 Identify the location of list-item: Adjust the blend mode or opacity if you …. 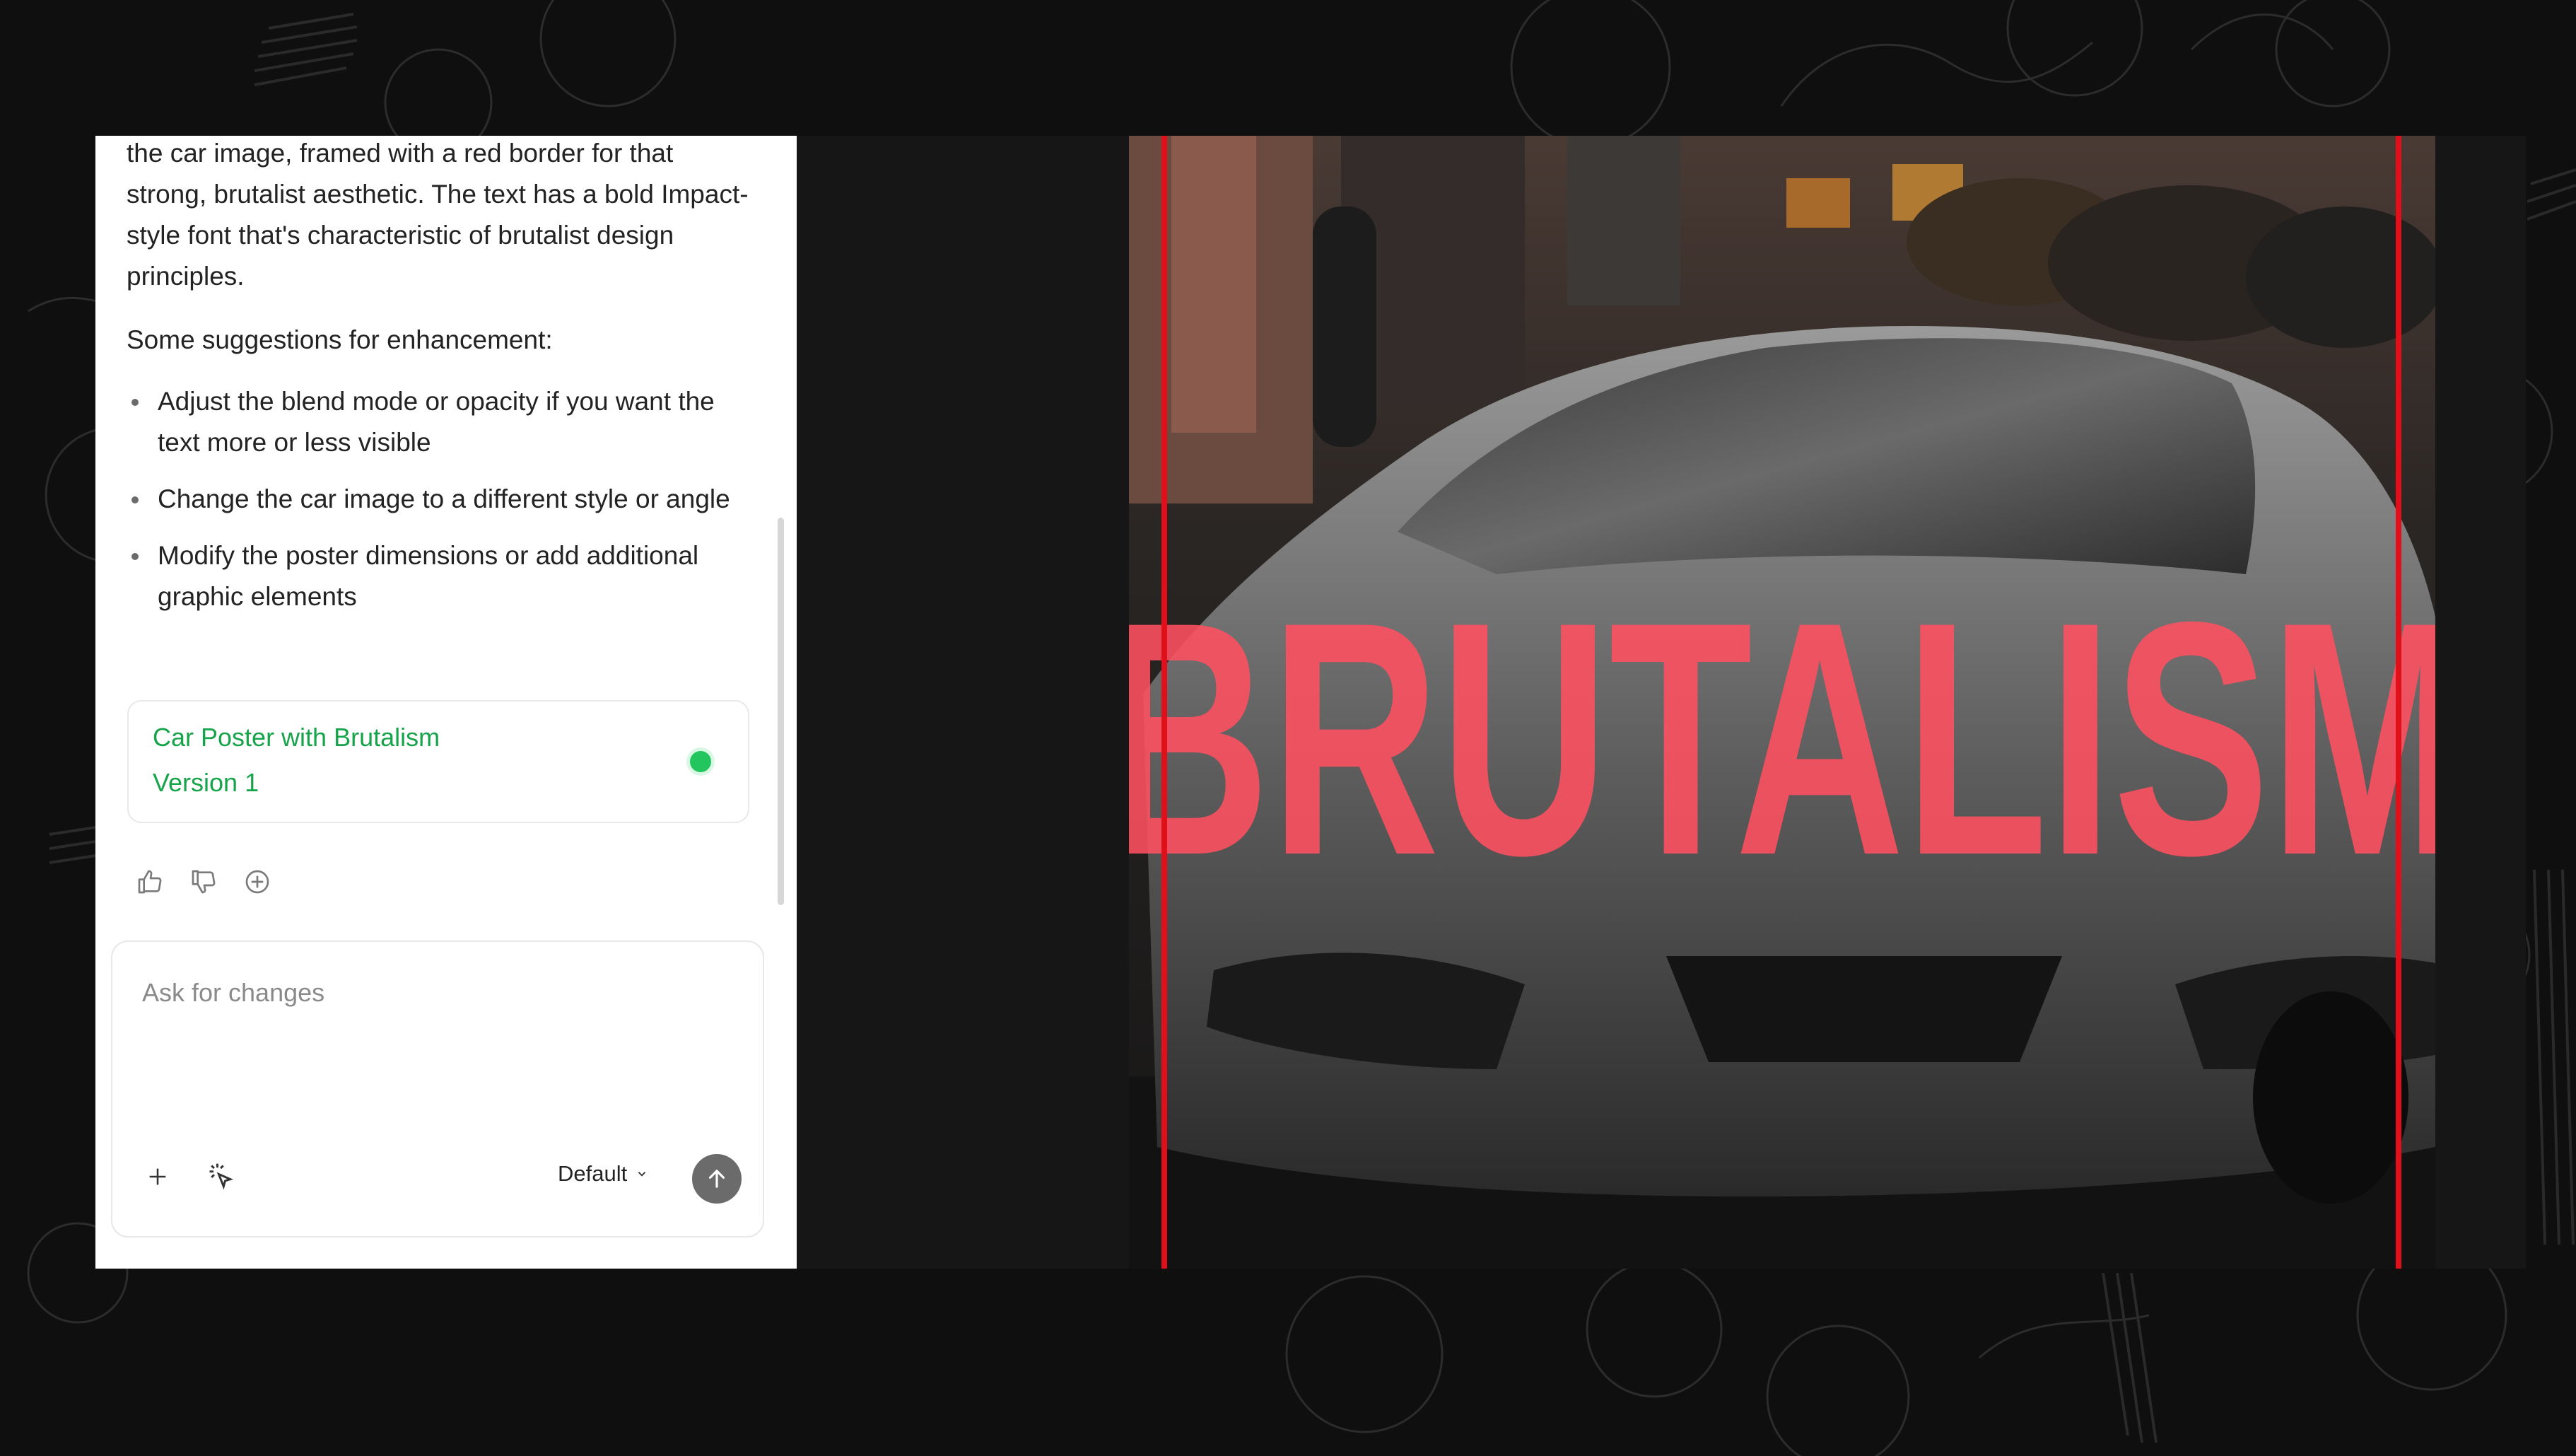
(438, 422).